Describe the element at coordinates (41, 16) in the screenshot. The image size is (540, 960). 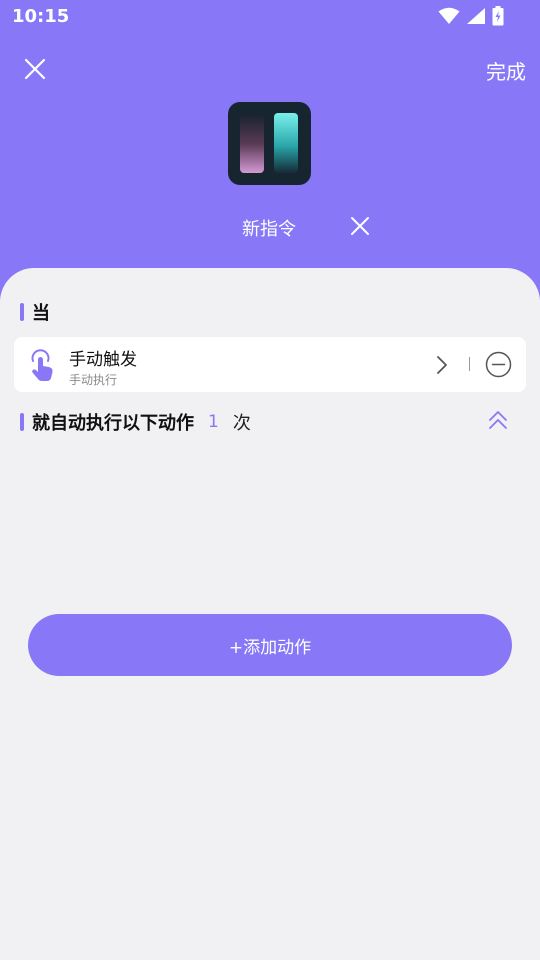
I see `status-time: 10:15` at that location.